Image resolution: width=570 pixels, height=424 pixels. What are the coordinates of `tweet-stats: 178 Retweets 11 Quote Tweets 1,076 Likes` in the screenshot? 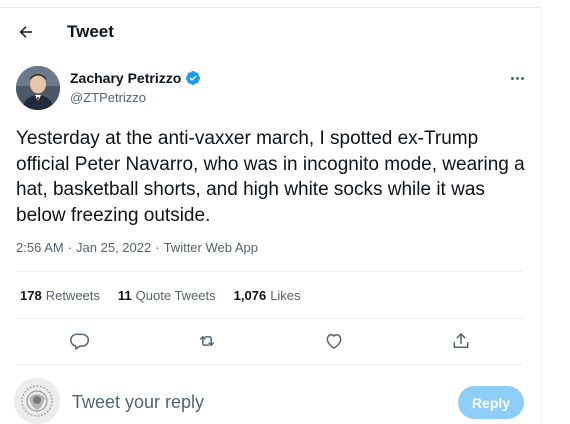 It's located at (160, 295).